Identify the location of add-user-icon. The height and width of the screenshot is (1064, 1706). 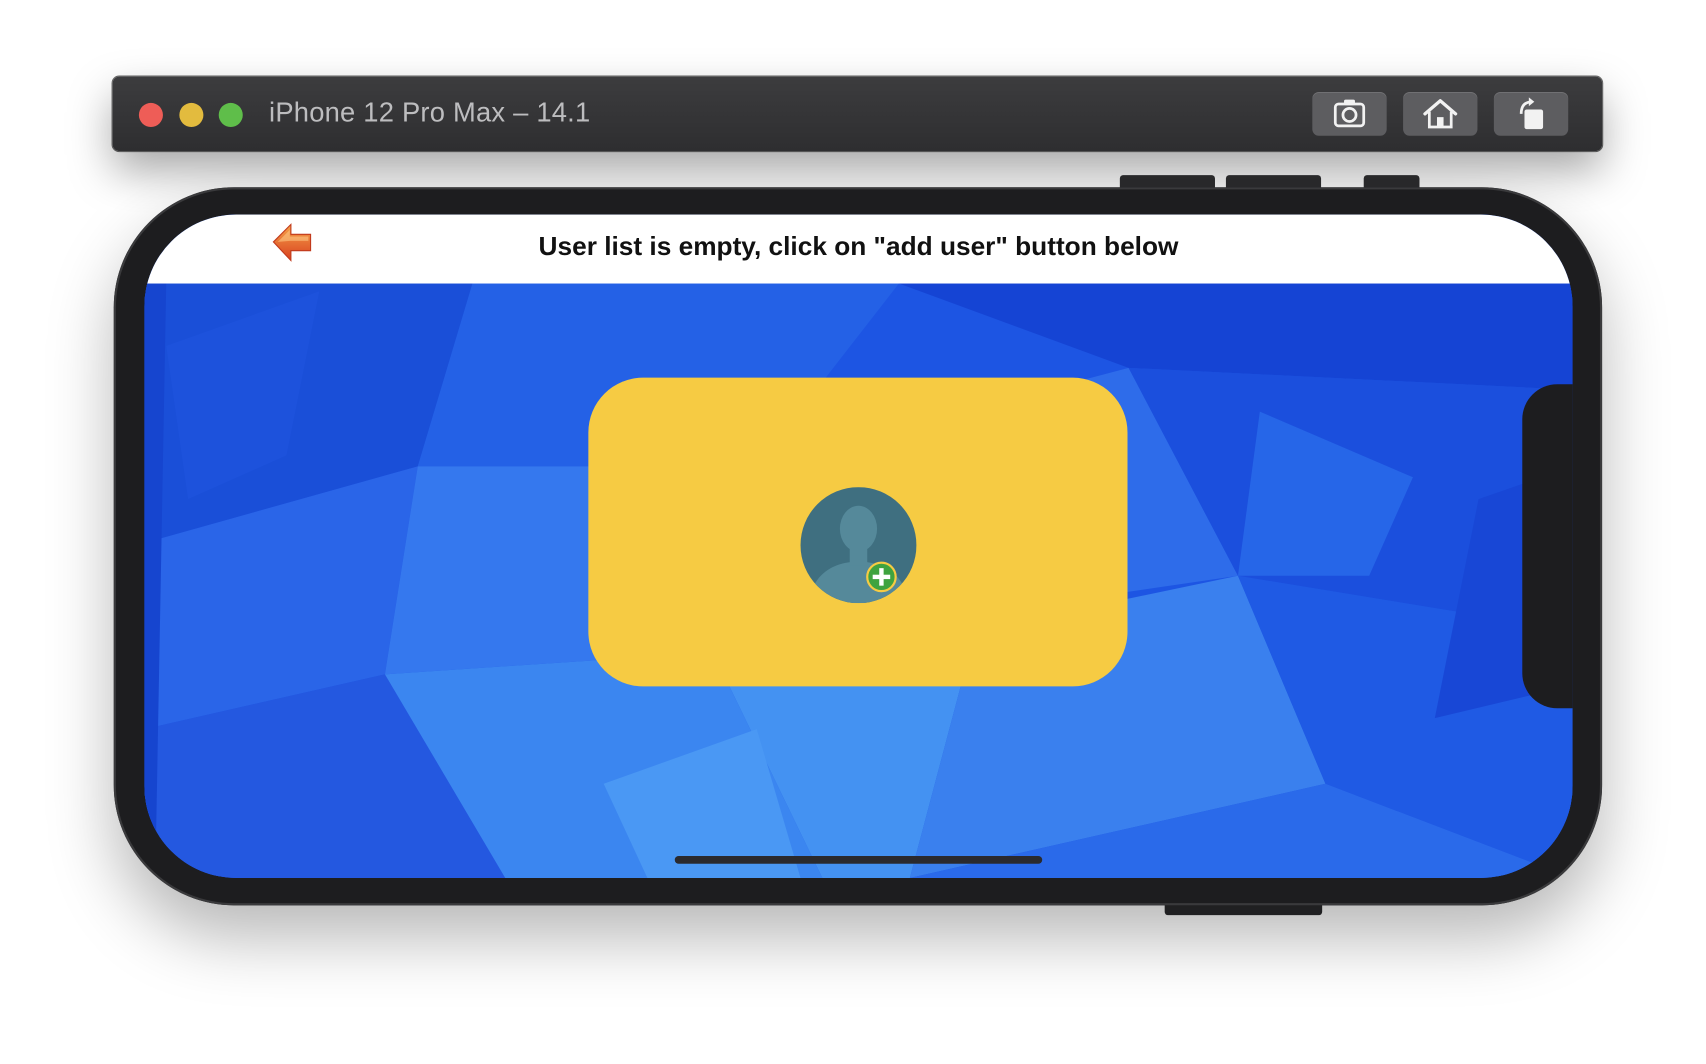
(858, 545).